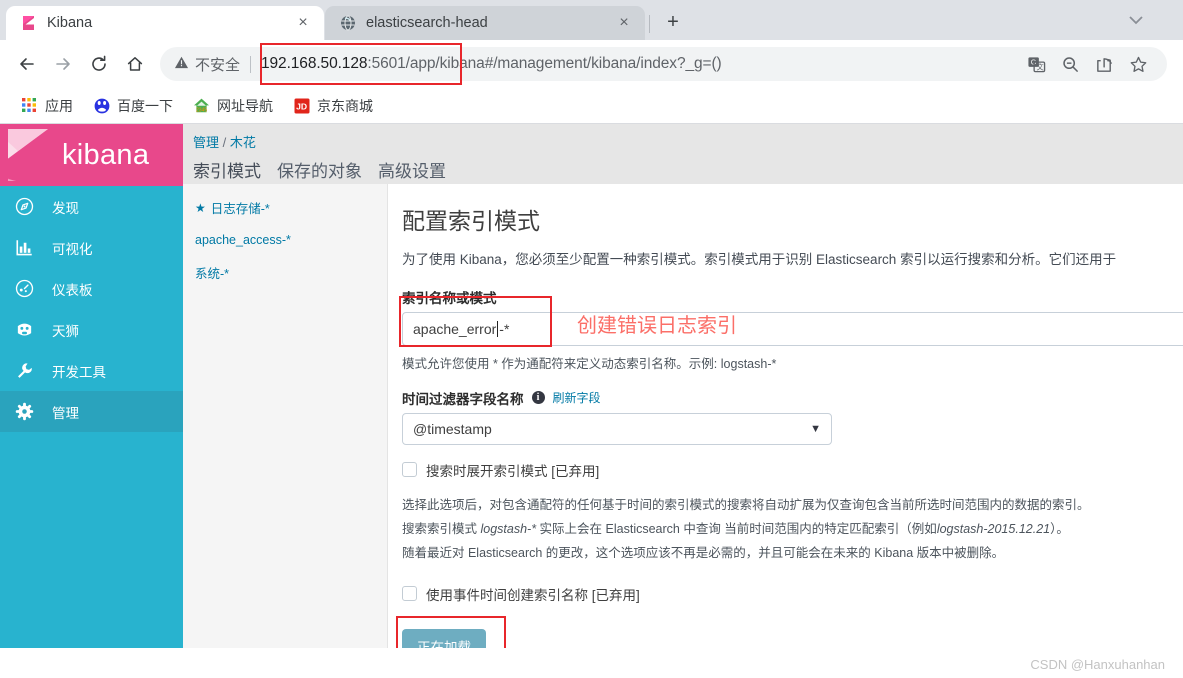 The height and width of the screenshot is (678, 1183). Describe the element at coordinates (201, 111) in the screenshot. I see `svg-text: 2345` at that location.